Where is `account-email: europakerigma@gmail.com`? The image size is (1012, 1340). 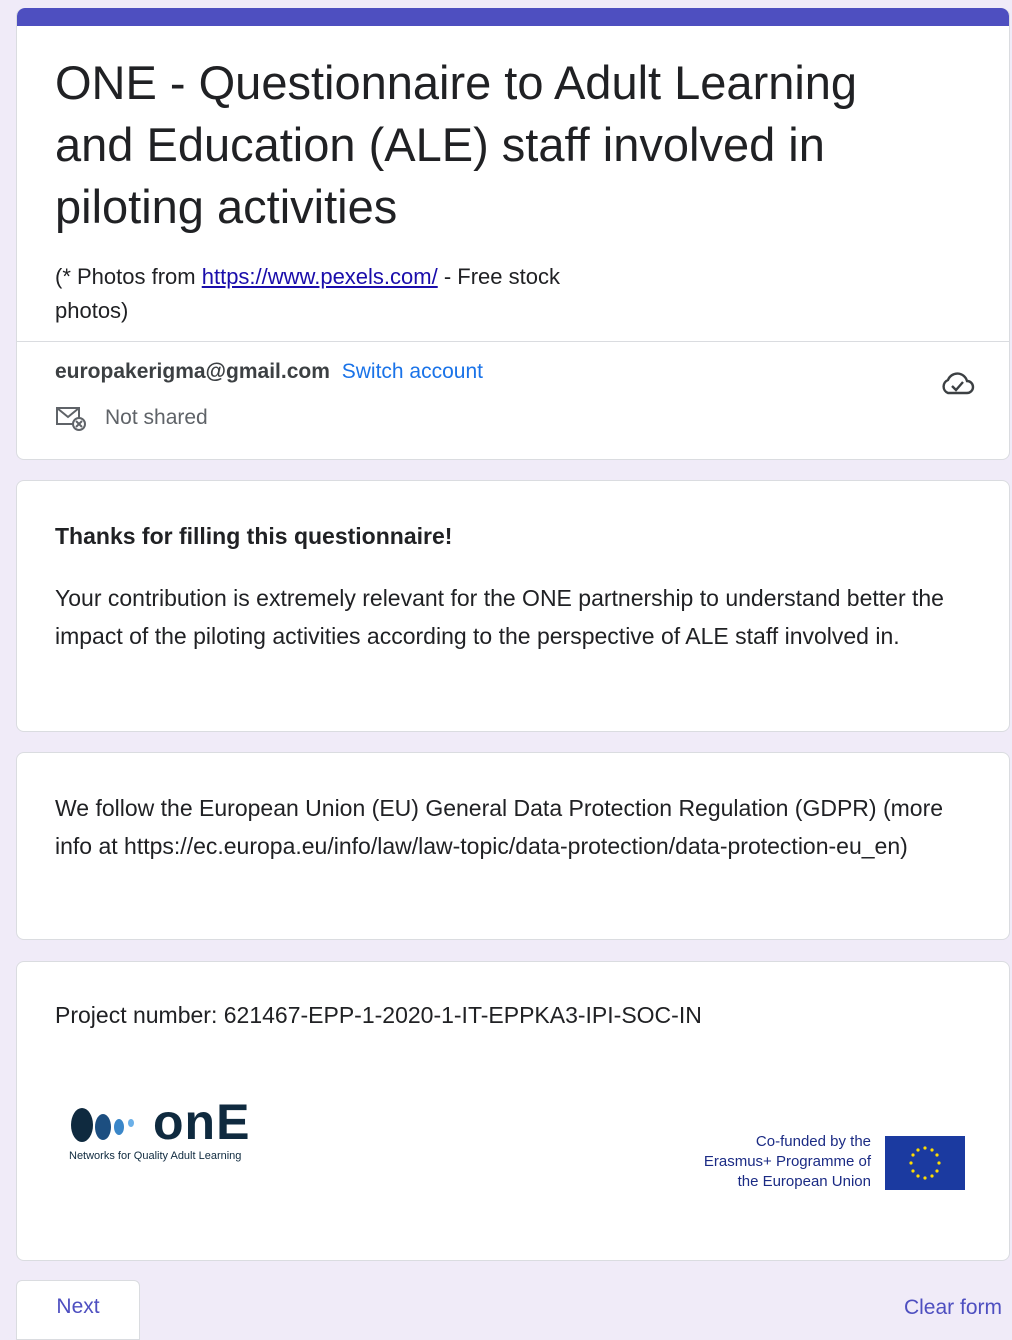 account-email: europakerigma@gmail.com is located at coordinates (192, 371).